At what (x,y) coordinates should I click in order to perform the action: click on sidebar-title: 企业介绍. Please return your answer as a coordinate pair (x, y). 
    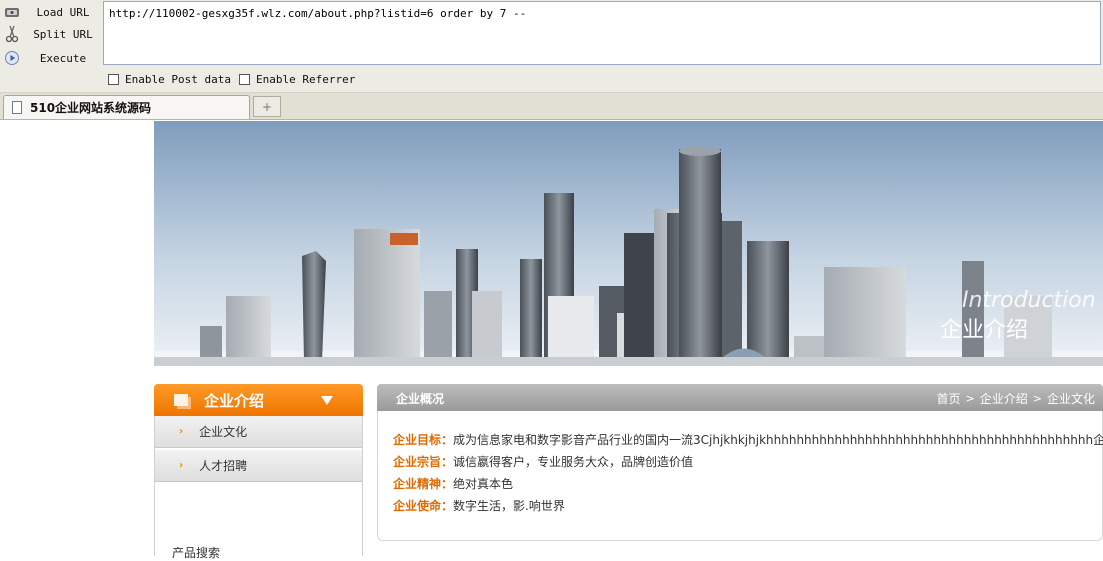
    Looking at the image, I should click on (234, 400).